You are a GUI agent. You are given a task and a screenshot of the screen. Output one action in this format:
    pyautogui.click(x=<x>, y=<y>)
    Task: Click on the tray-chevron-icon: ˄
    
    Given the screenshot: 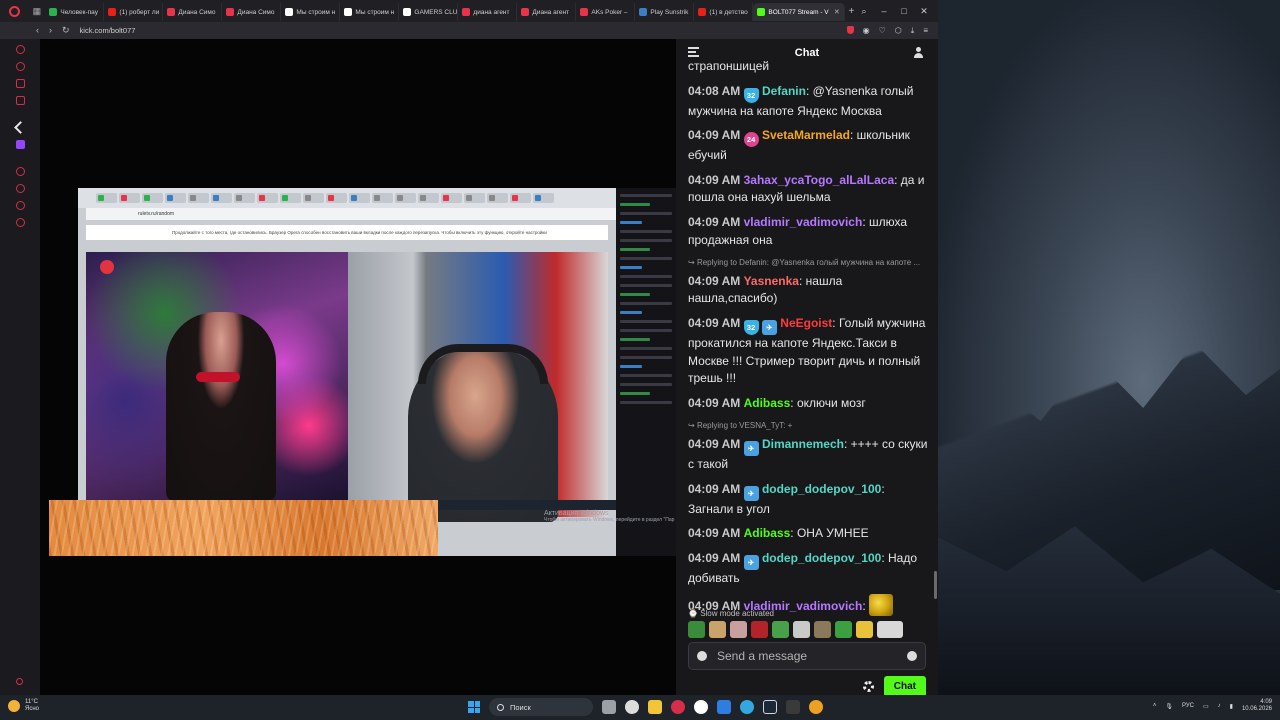 What is the action you would take?
    pyautogui.click(x=1155, y=706)
    